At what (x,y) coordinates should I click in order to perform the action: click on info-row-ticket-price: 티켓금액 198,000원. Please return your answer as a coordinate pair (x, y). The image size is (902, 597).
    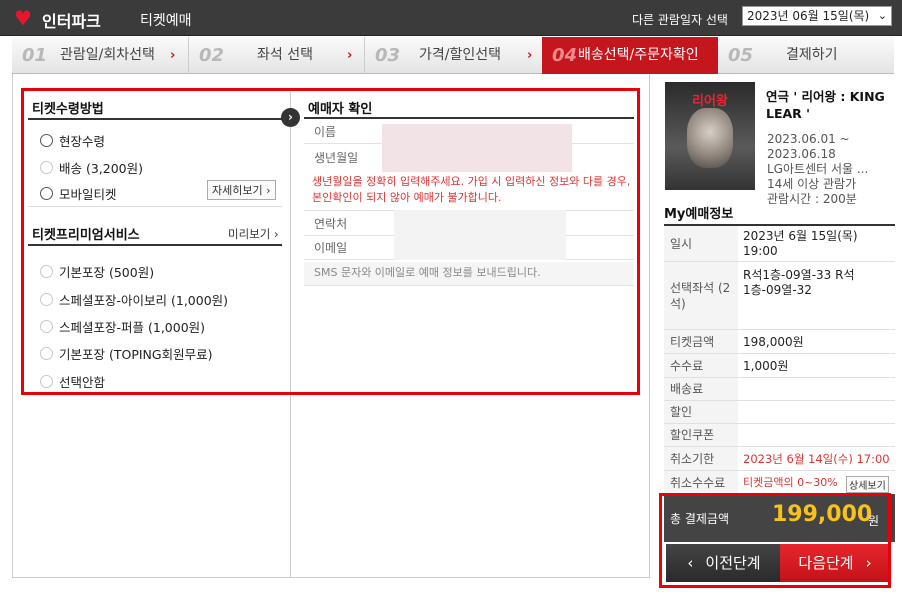
    Looking at the image, I should click on (779, 342).